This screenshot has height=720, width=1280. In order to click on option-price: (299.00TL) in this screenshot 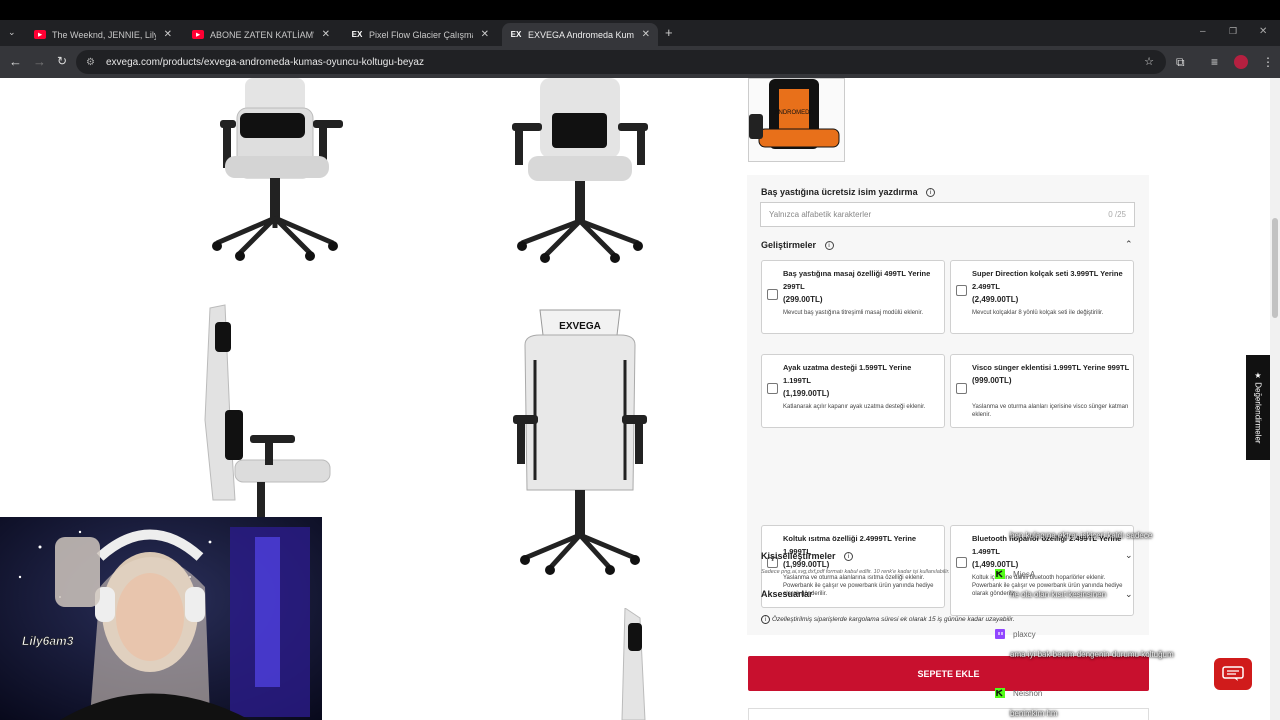, I will do `click(803, 299)`.